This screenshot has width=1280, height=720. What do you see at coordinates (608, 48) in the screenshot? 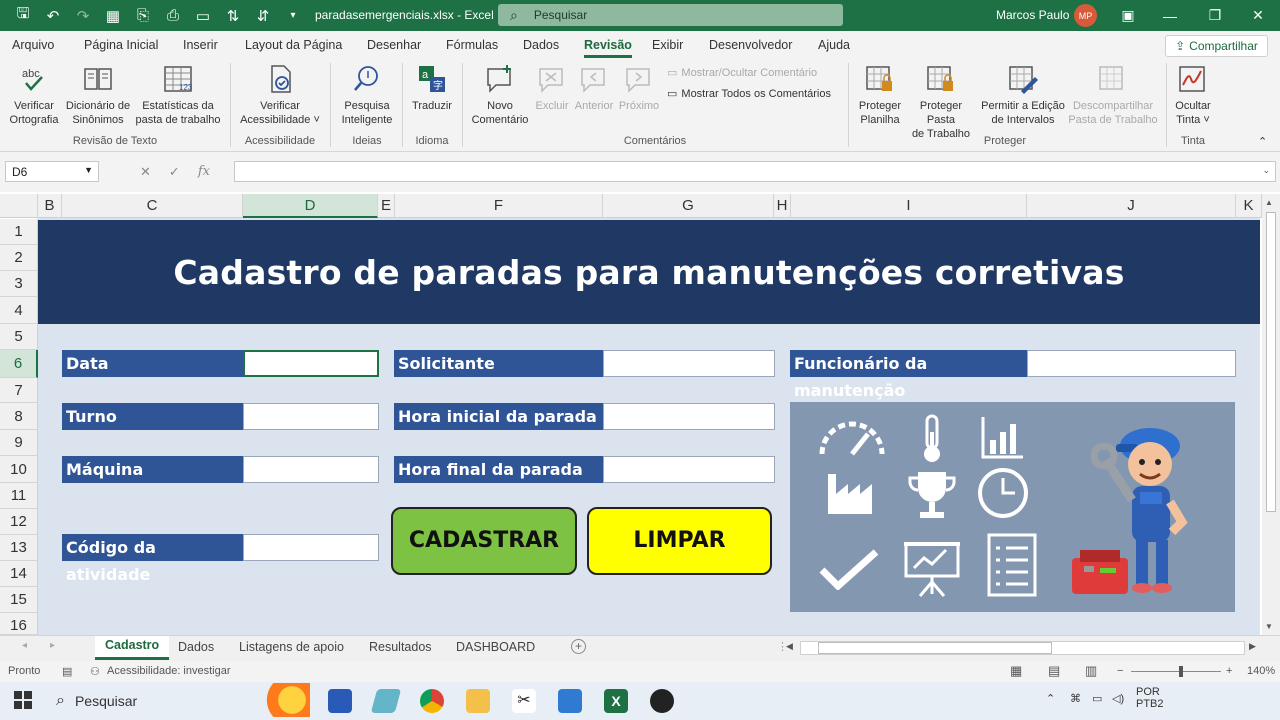
I see `tab-revisao: Revisão` at bounding box center [608, 48].